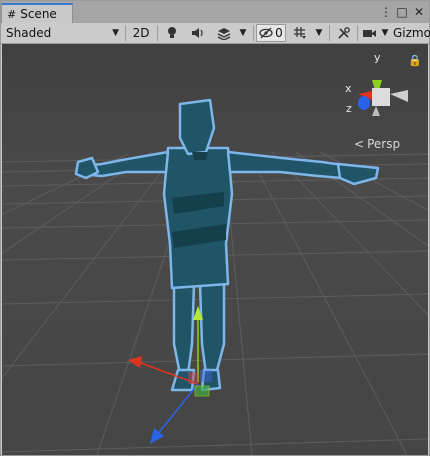 This screenshot has height=456, width=430. I want to click on grid-snap-icon, so click(300, 33).